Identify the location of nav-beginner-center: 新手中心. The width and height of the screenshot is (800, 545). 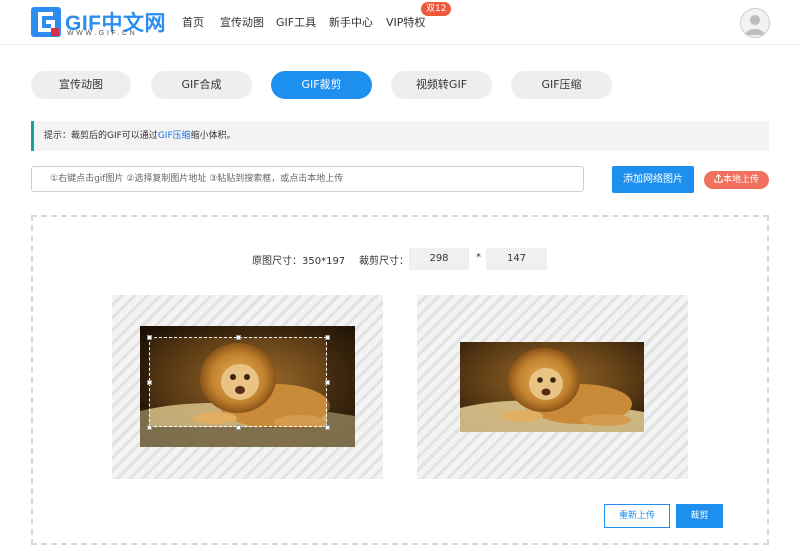
(351, 22).